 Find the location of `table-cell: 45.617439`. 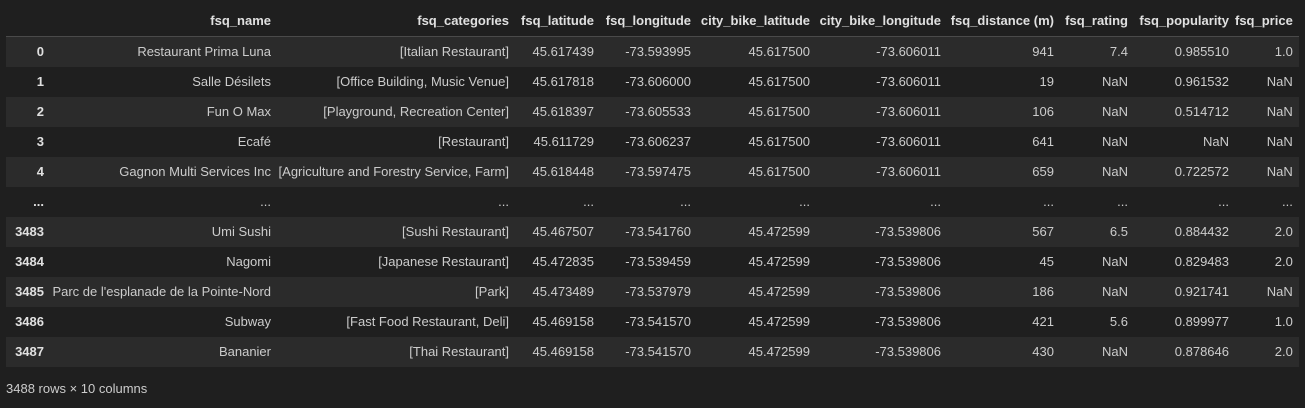

table-cell: 45.617439 is located at coordinates (563, 51).